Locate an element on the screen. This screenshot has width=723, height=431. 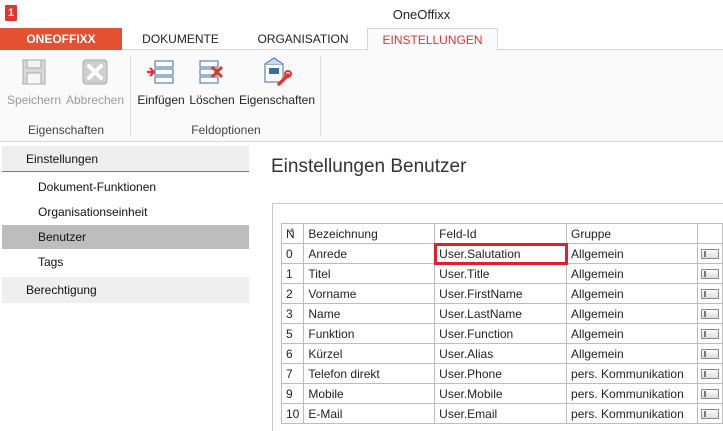
cell-n: 3 is located at coordinates (292, 313).